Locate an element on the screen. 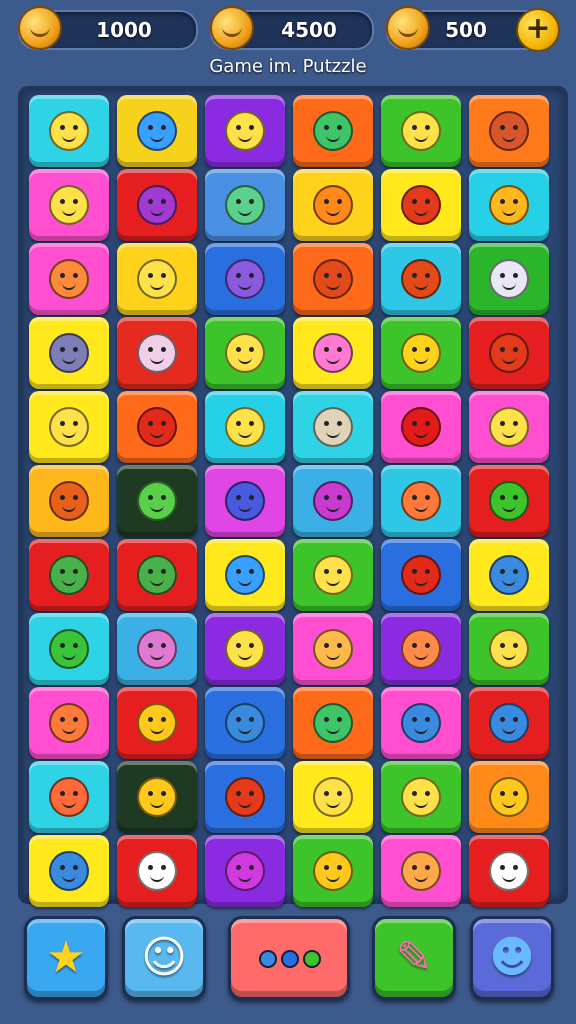 This screenshot has width=576, height=1024. monster-icon: ☻ is located at coordinates (512, 957).